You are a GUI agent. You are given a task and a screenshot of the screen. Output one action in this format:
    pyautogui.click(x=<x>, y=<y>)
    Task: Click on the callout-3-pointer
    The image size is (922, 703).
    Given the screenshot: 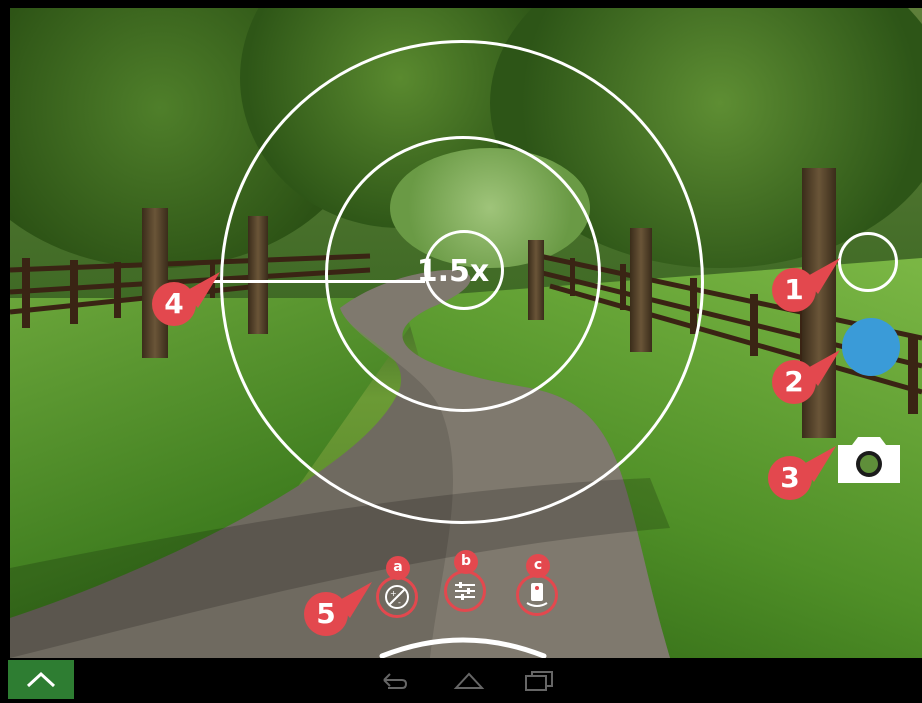 What is the action you would take?
    pyautogui.click(x=818, y=464)
    